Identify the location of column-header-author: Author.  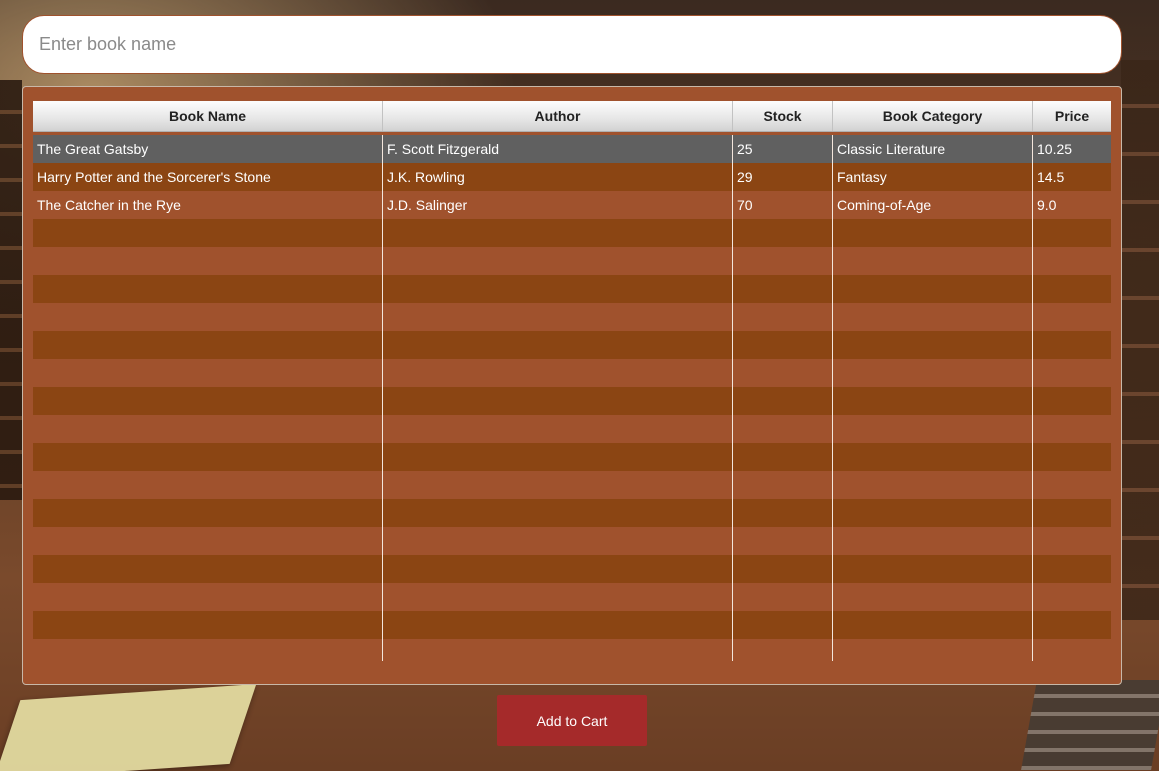
(558, 116).